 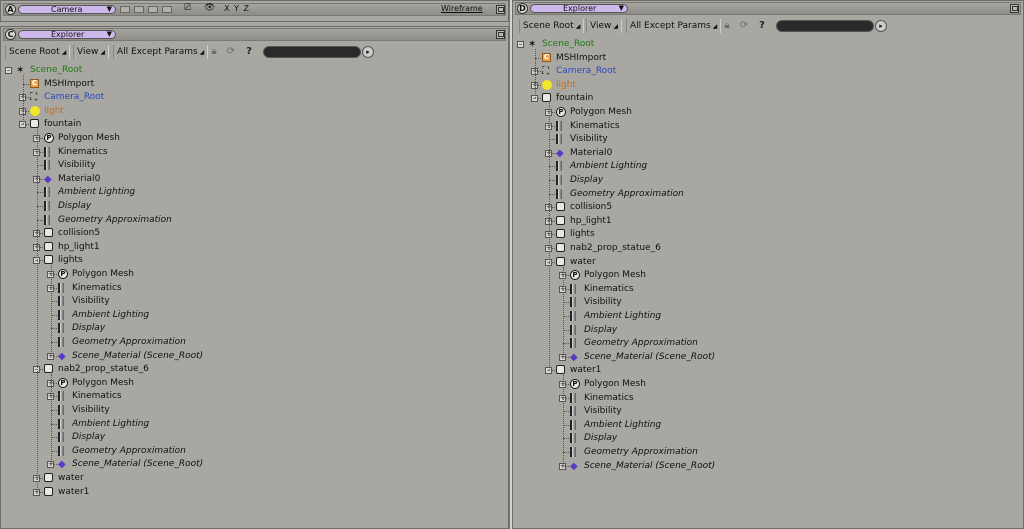 What do you see at coordinates (532, 44) in the screenshot?
I see `scene-root-icon: ✶` at bounding box center [532, 44].